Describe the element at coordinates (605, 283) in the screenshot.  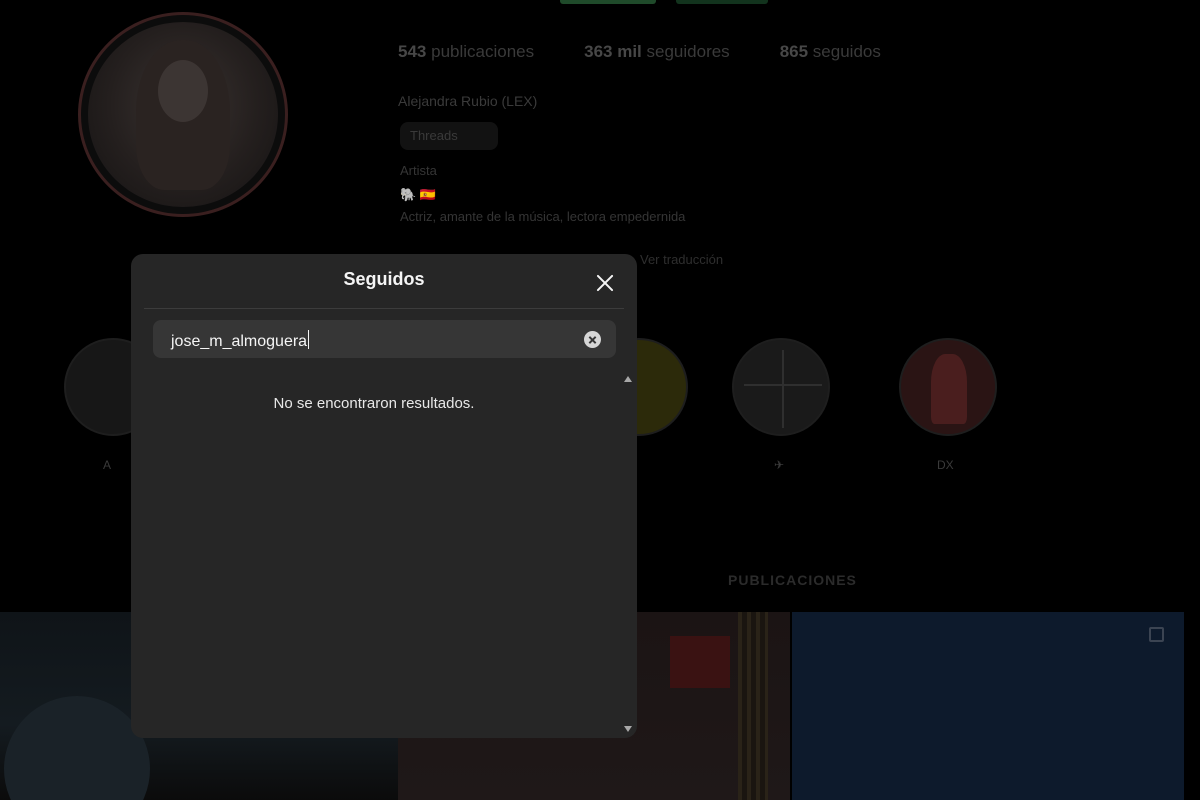
I see `close-icon` at that location.